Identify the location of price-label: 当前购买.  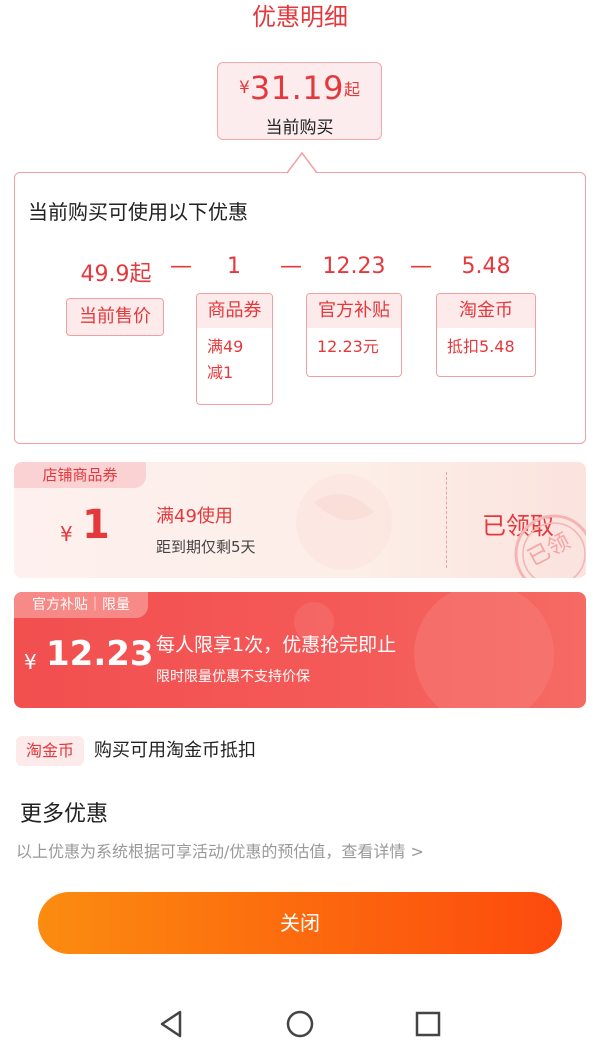
(299, 128).